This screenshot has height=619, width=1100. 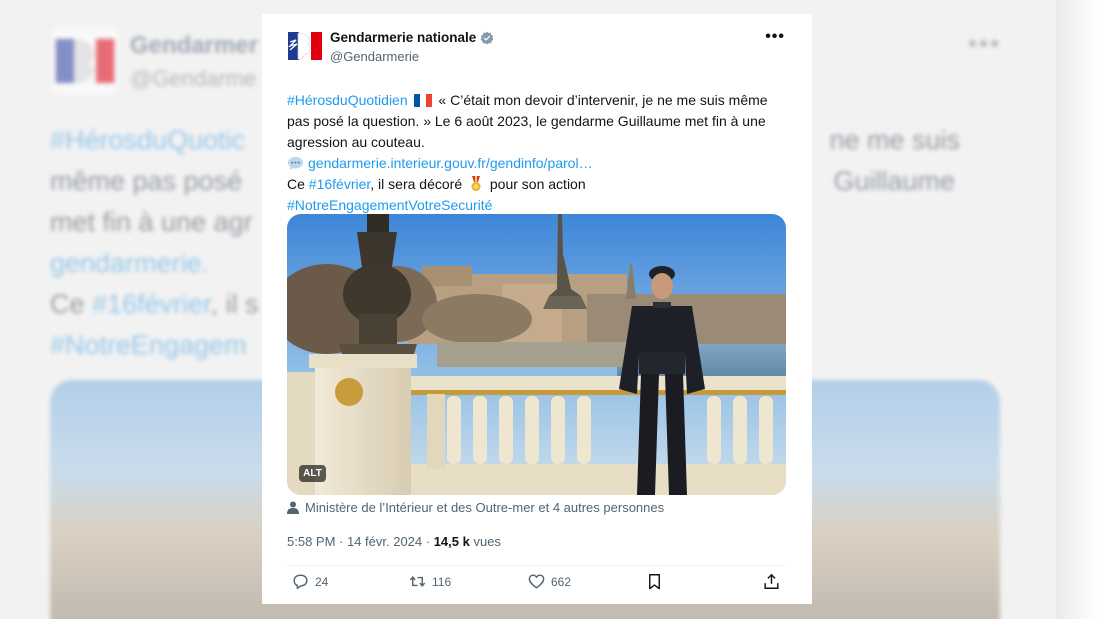 What do you see at coordinates (148, 140) in the screenshot?
I see `background-line: #HérosduQuotic` at bounding box center [148, 140].